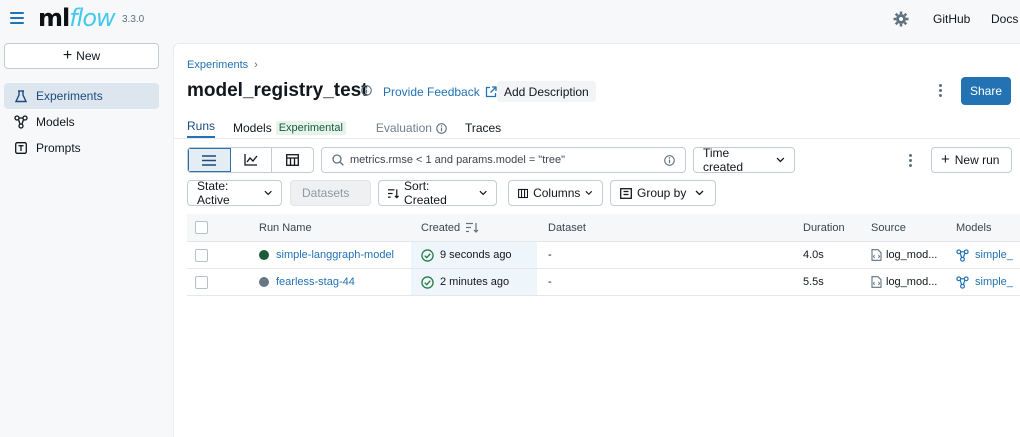  I want to click on time-created-dropdown: Time created, so click(744, 160).